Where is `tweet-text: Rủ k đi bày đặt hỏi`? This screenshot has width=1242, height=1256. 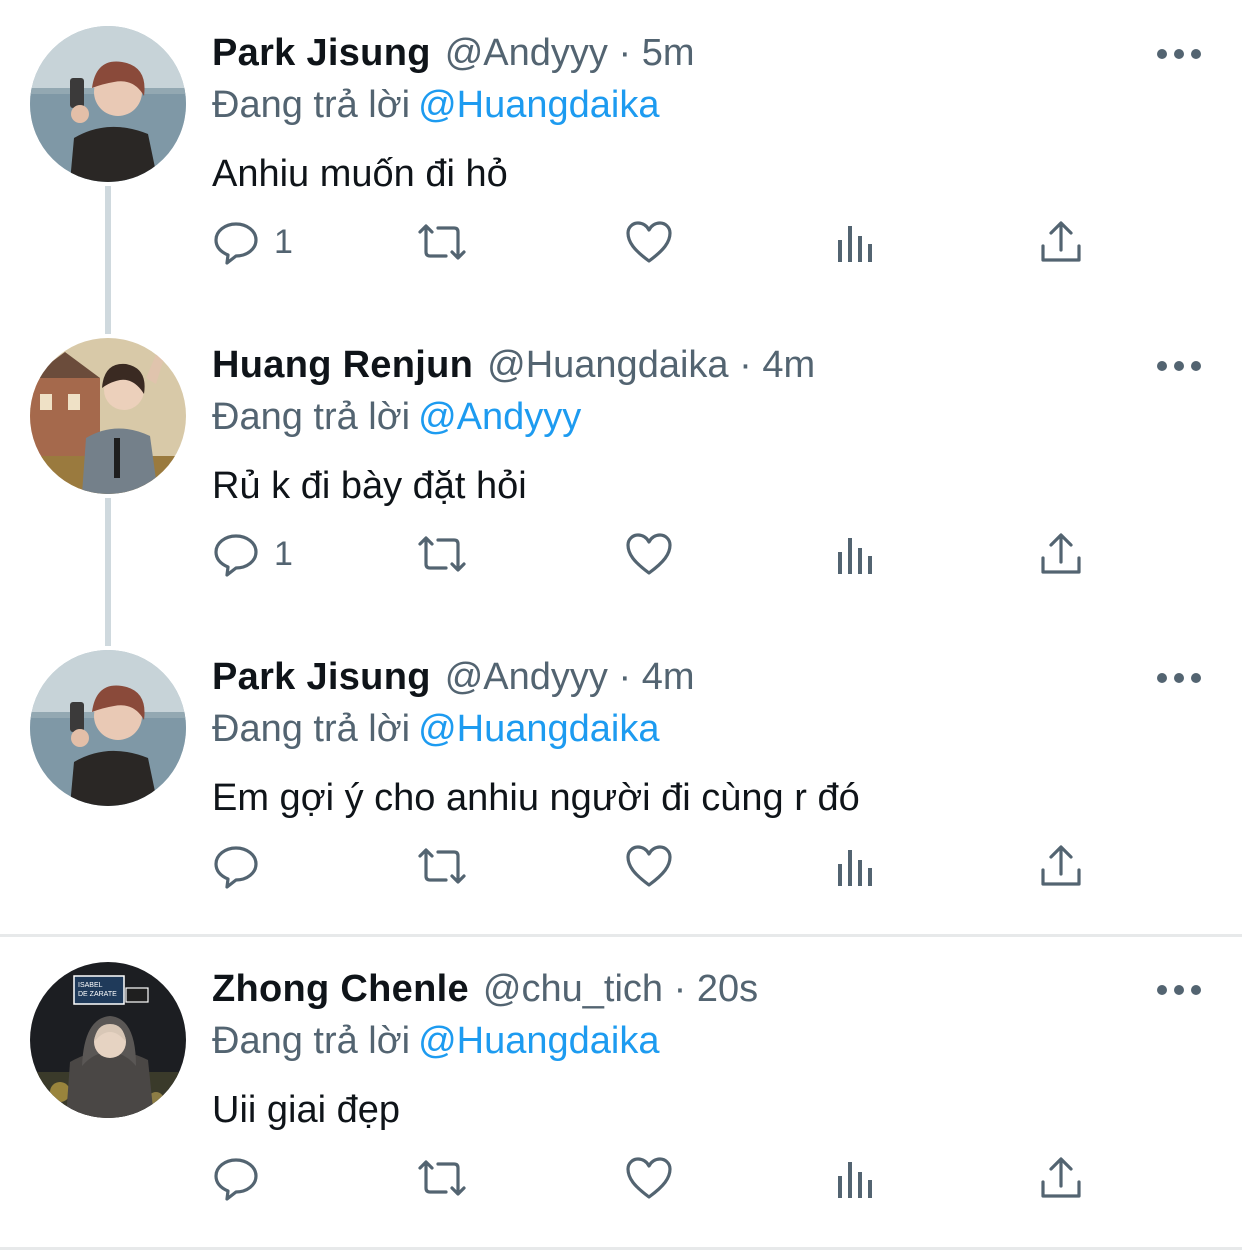 tweet-text: Rủ k đi bày đặt hỏi is located at coordinates (369, 486).